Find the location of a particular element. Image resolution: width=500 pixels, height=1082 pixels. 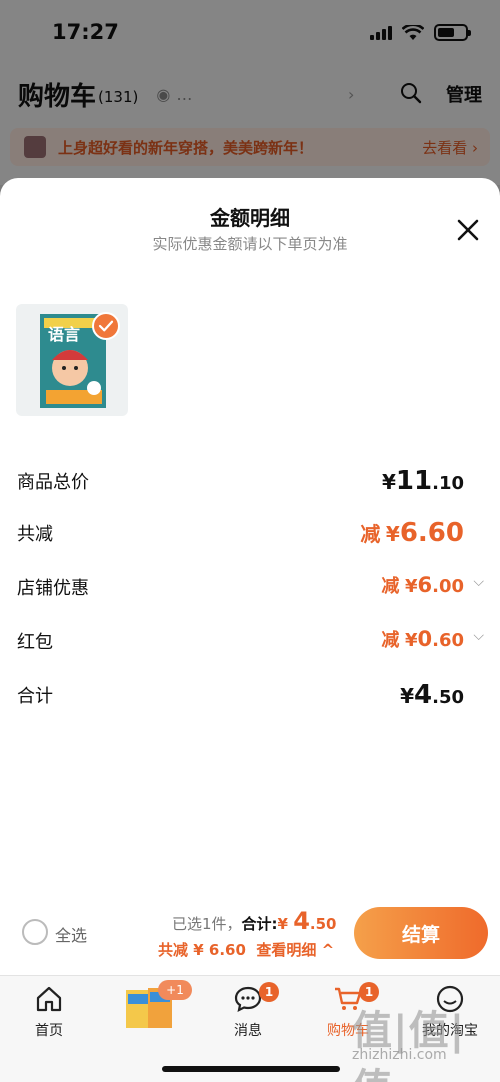

home-icon is located at coordinates (49, 999).